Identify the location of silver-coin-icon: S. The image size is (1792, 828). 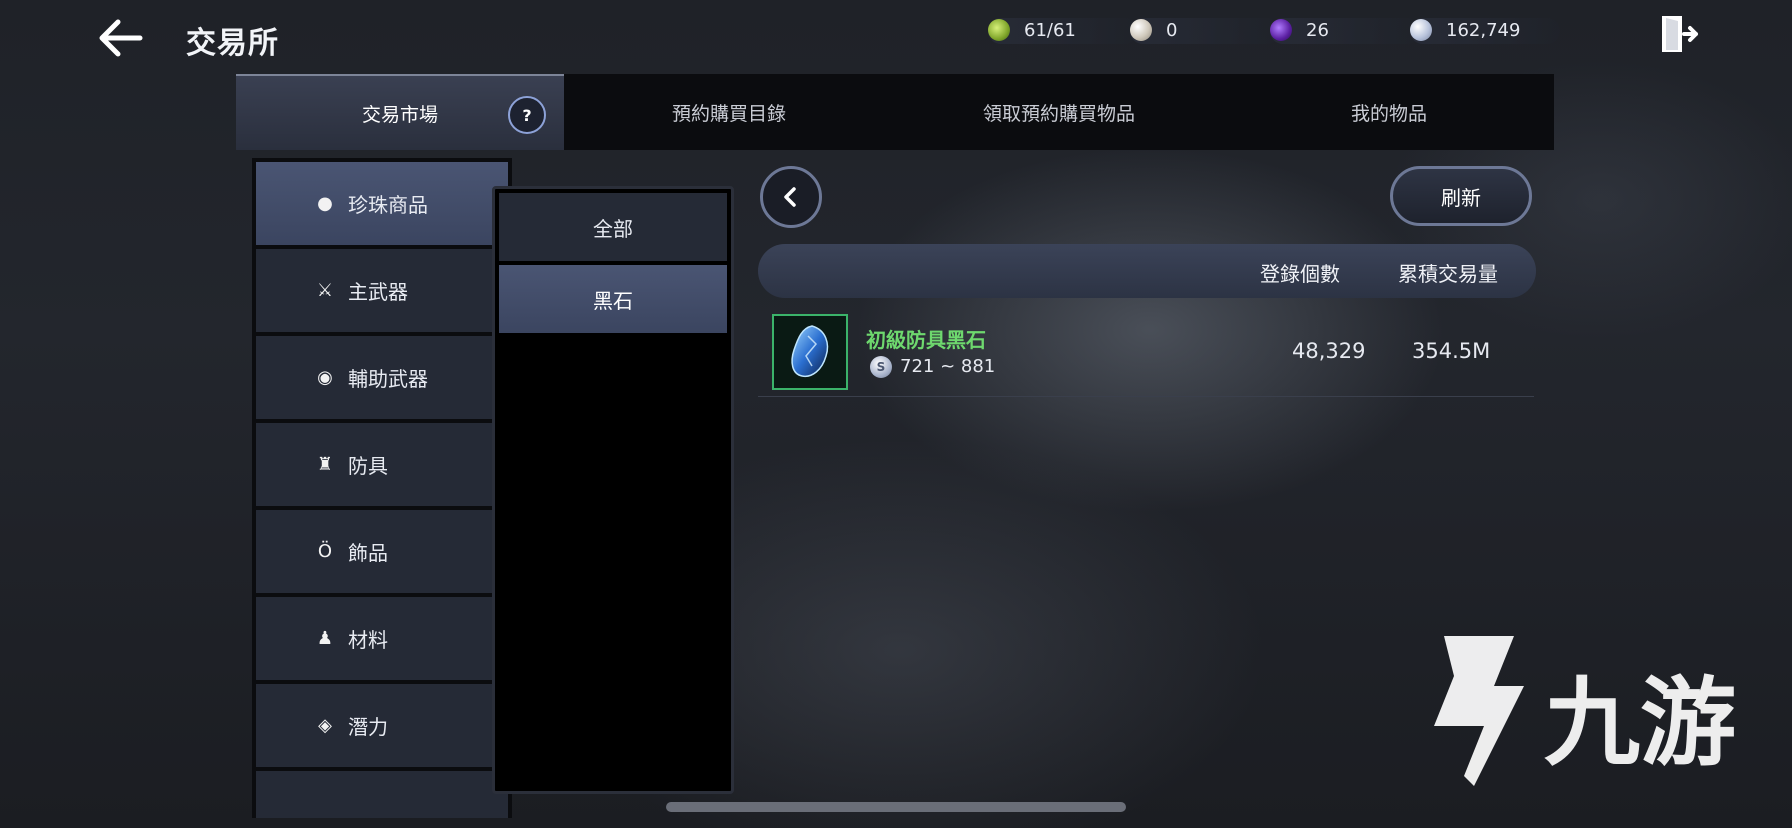
(881, 367).